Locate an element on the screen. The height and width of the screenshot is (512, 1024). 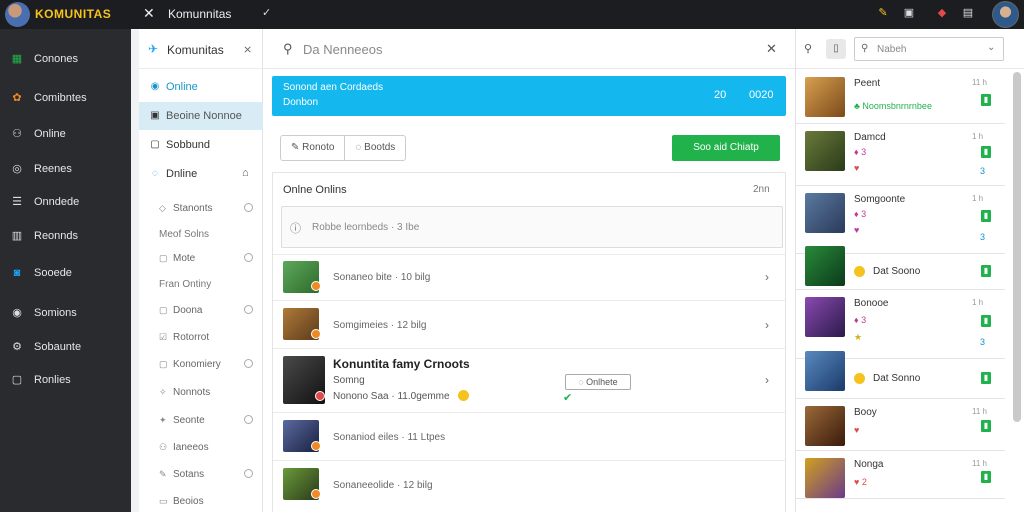
sub-item: ✧ Nonnots is located at coordinates (201, 393).